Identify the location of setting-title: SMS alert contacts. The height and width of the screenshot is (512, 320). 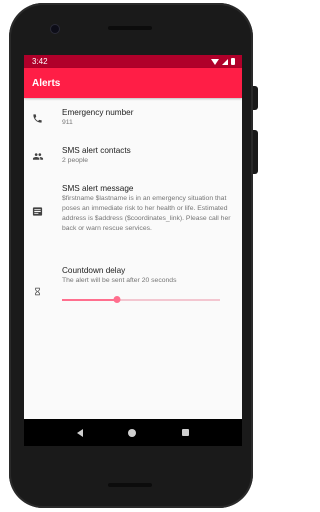
(96, 150).